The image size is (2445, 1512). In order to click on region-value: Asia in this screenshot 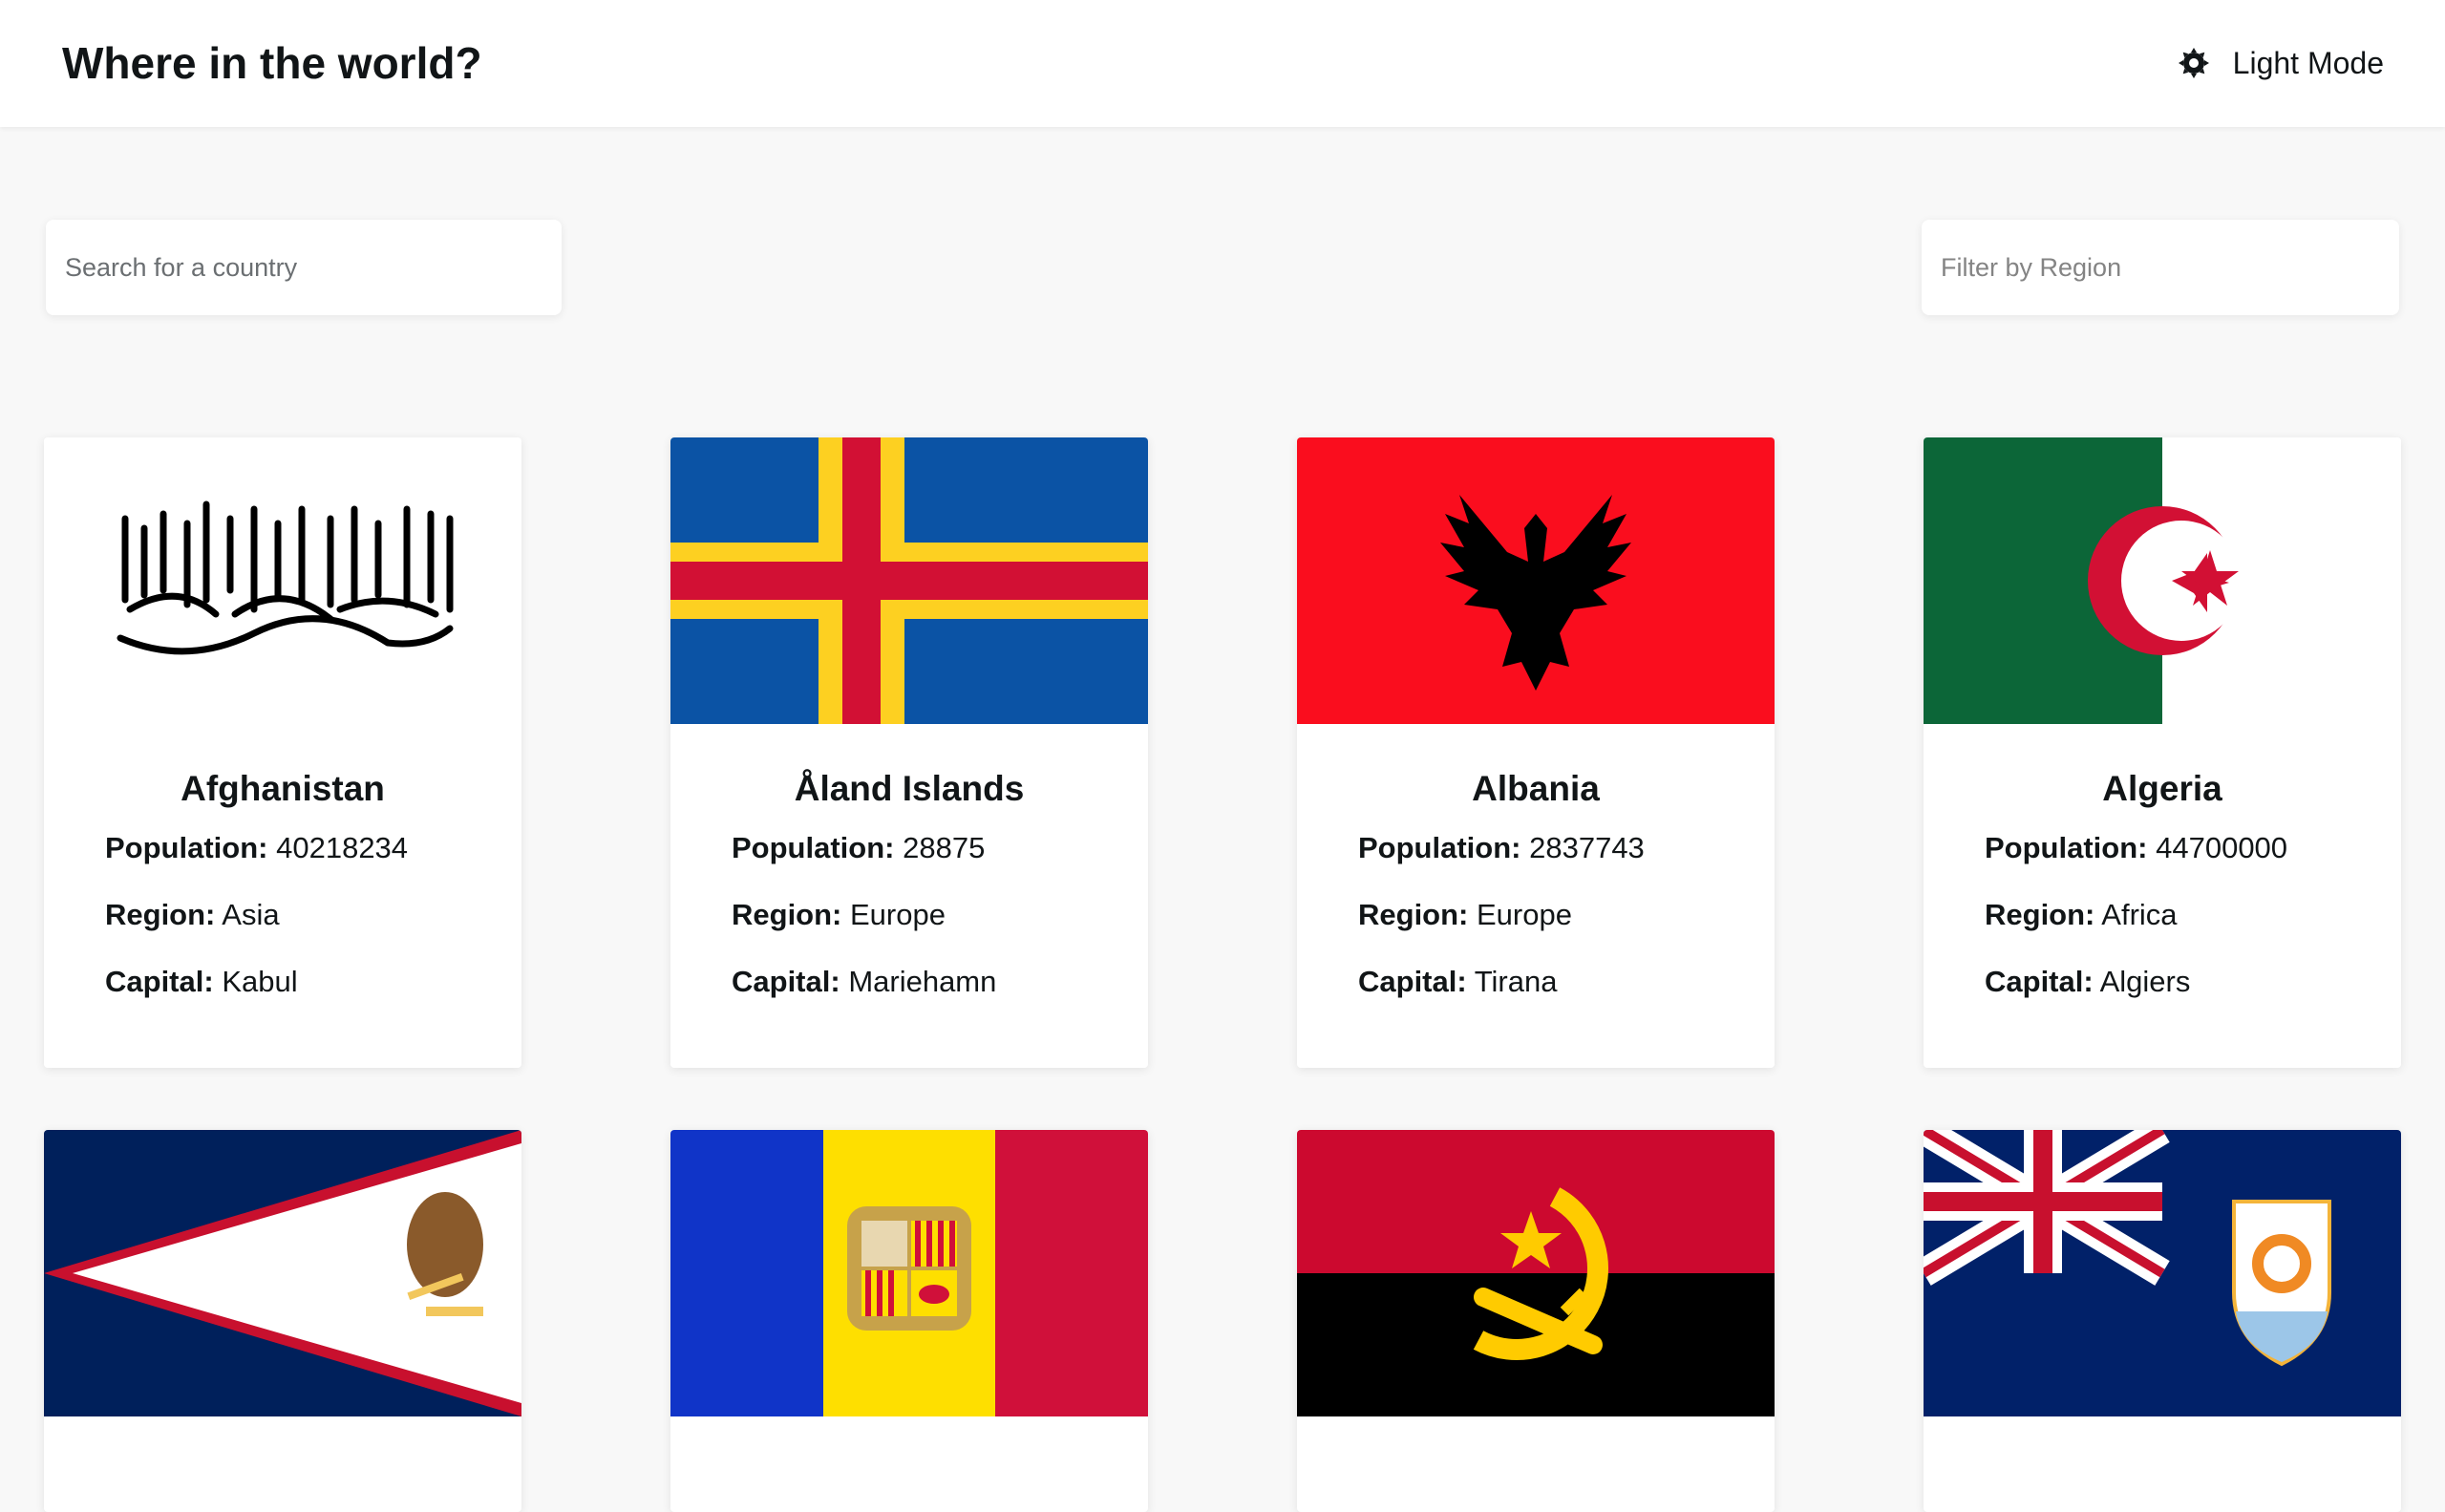, I will do `click(251, 914)`.